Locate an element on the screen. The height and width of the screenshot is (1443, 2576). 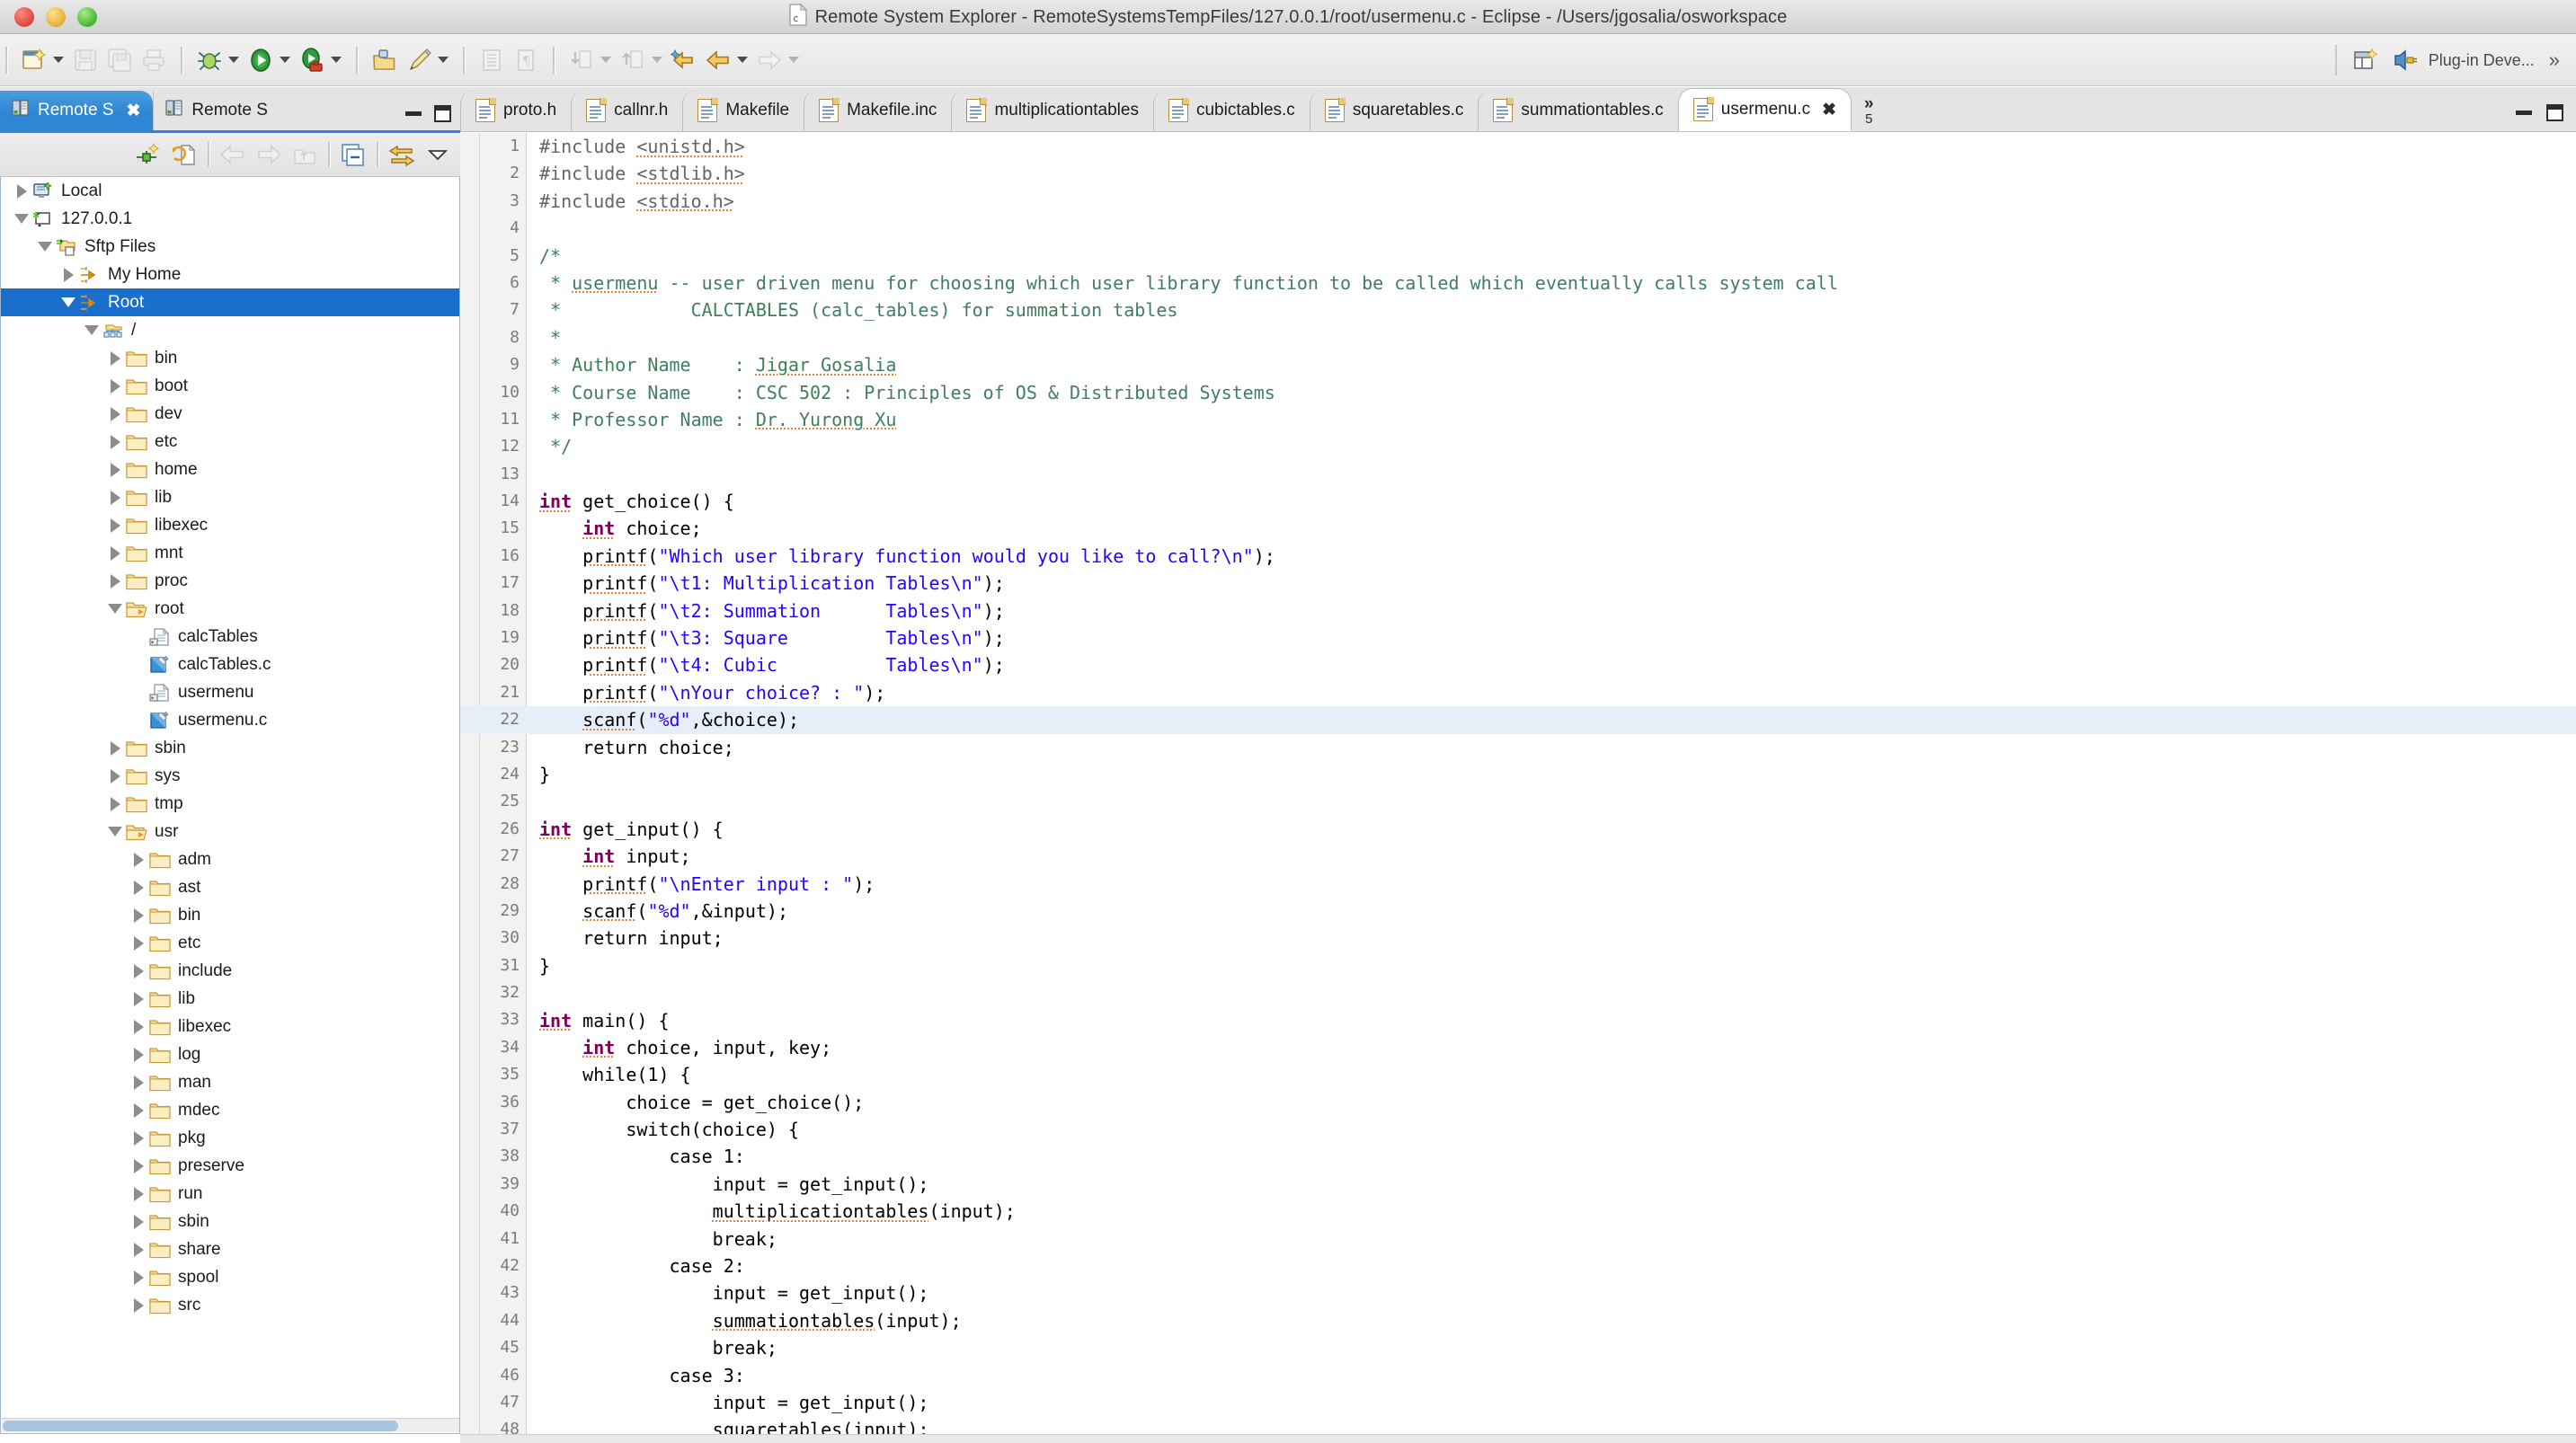
run-button is located at coordinates (260, 60).